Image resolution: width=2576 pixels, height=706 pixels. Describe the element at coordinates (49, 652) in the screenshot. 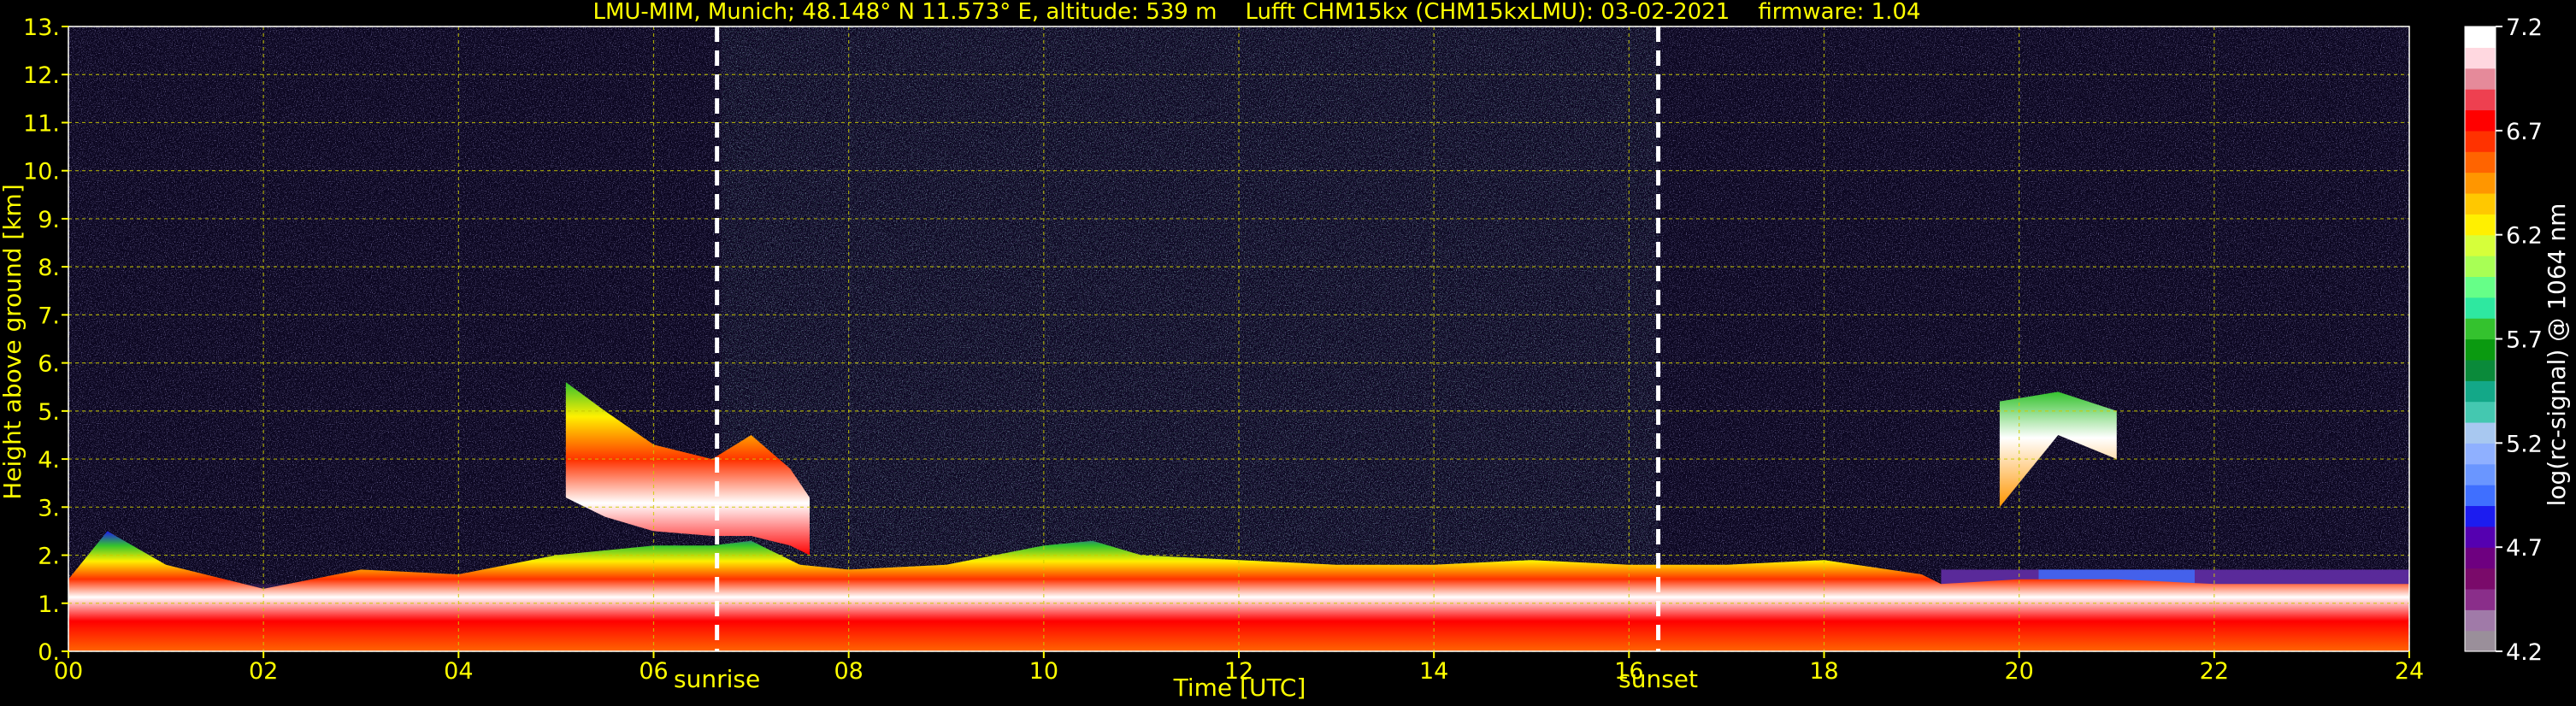

I see `y-tick-label: 0.` at that location.